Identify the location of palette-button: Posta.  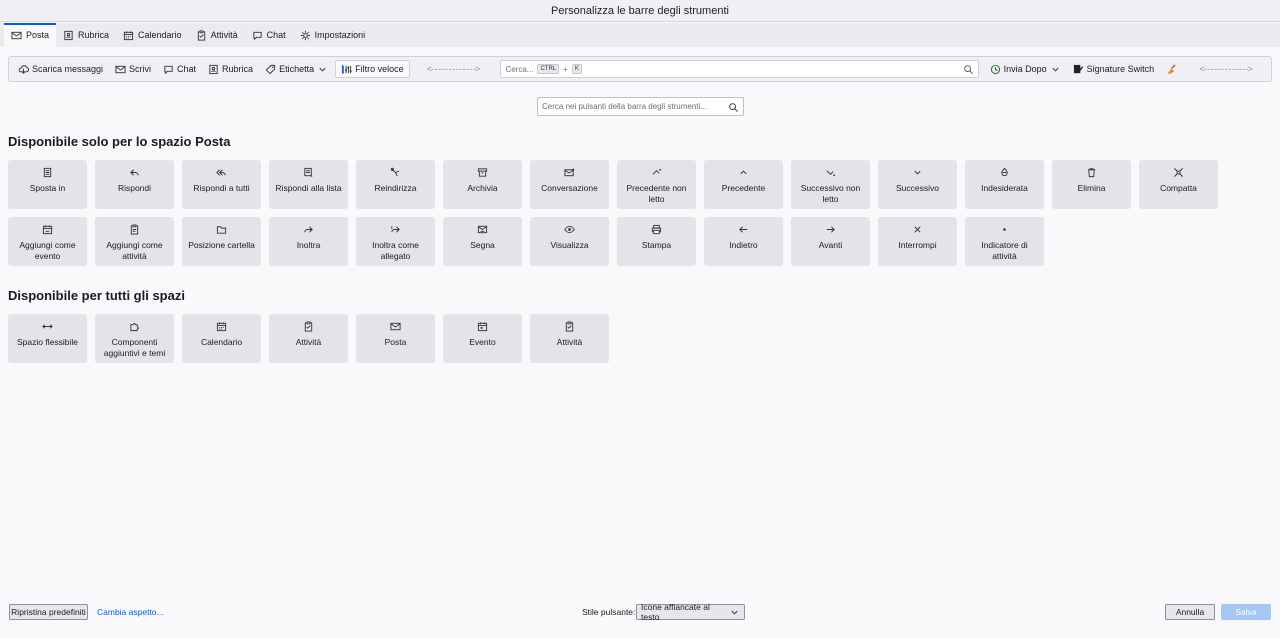
(395, 338).